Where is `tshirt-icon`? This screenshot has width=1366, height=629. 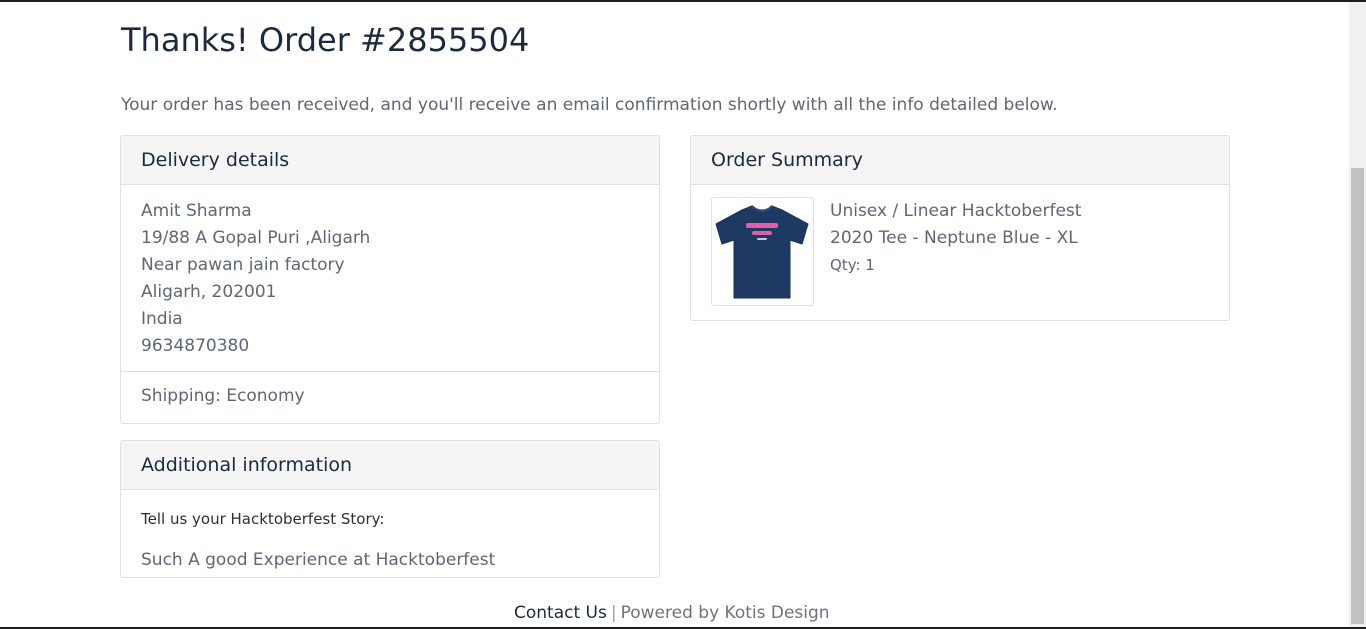 tshirt-icon is located at coordinates (762, 252).